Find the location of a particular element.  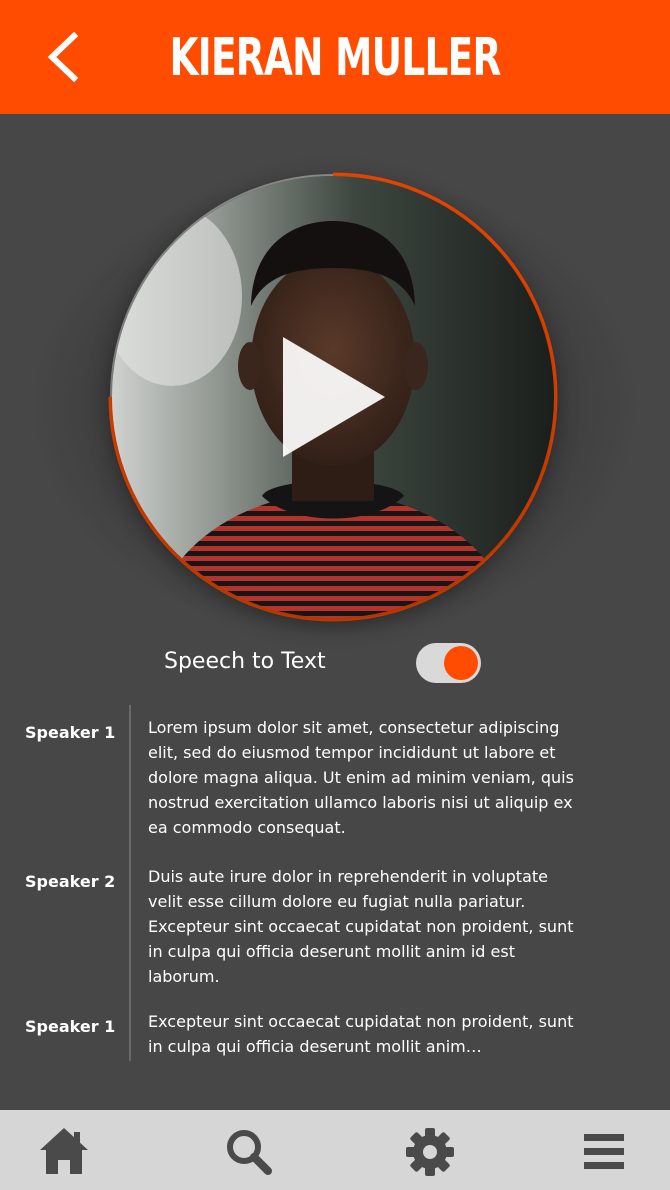

search-icon is located at coordinates (249, 1152).